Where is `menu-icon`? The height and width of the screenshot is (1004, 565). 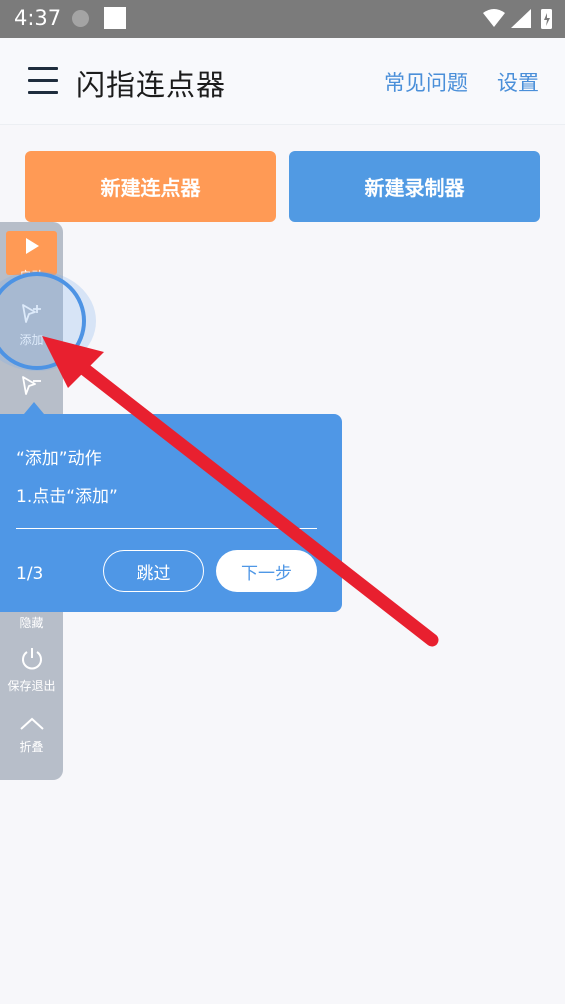 menu-icon is located at coordinates (43, 81).